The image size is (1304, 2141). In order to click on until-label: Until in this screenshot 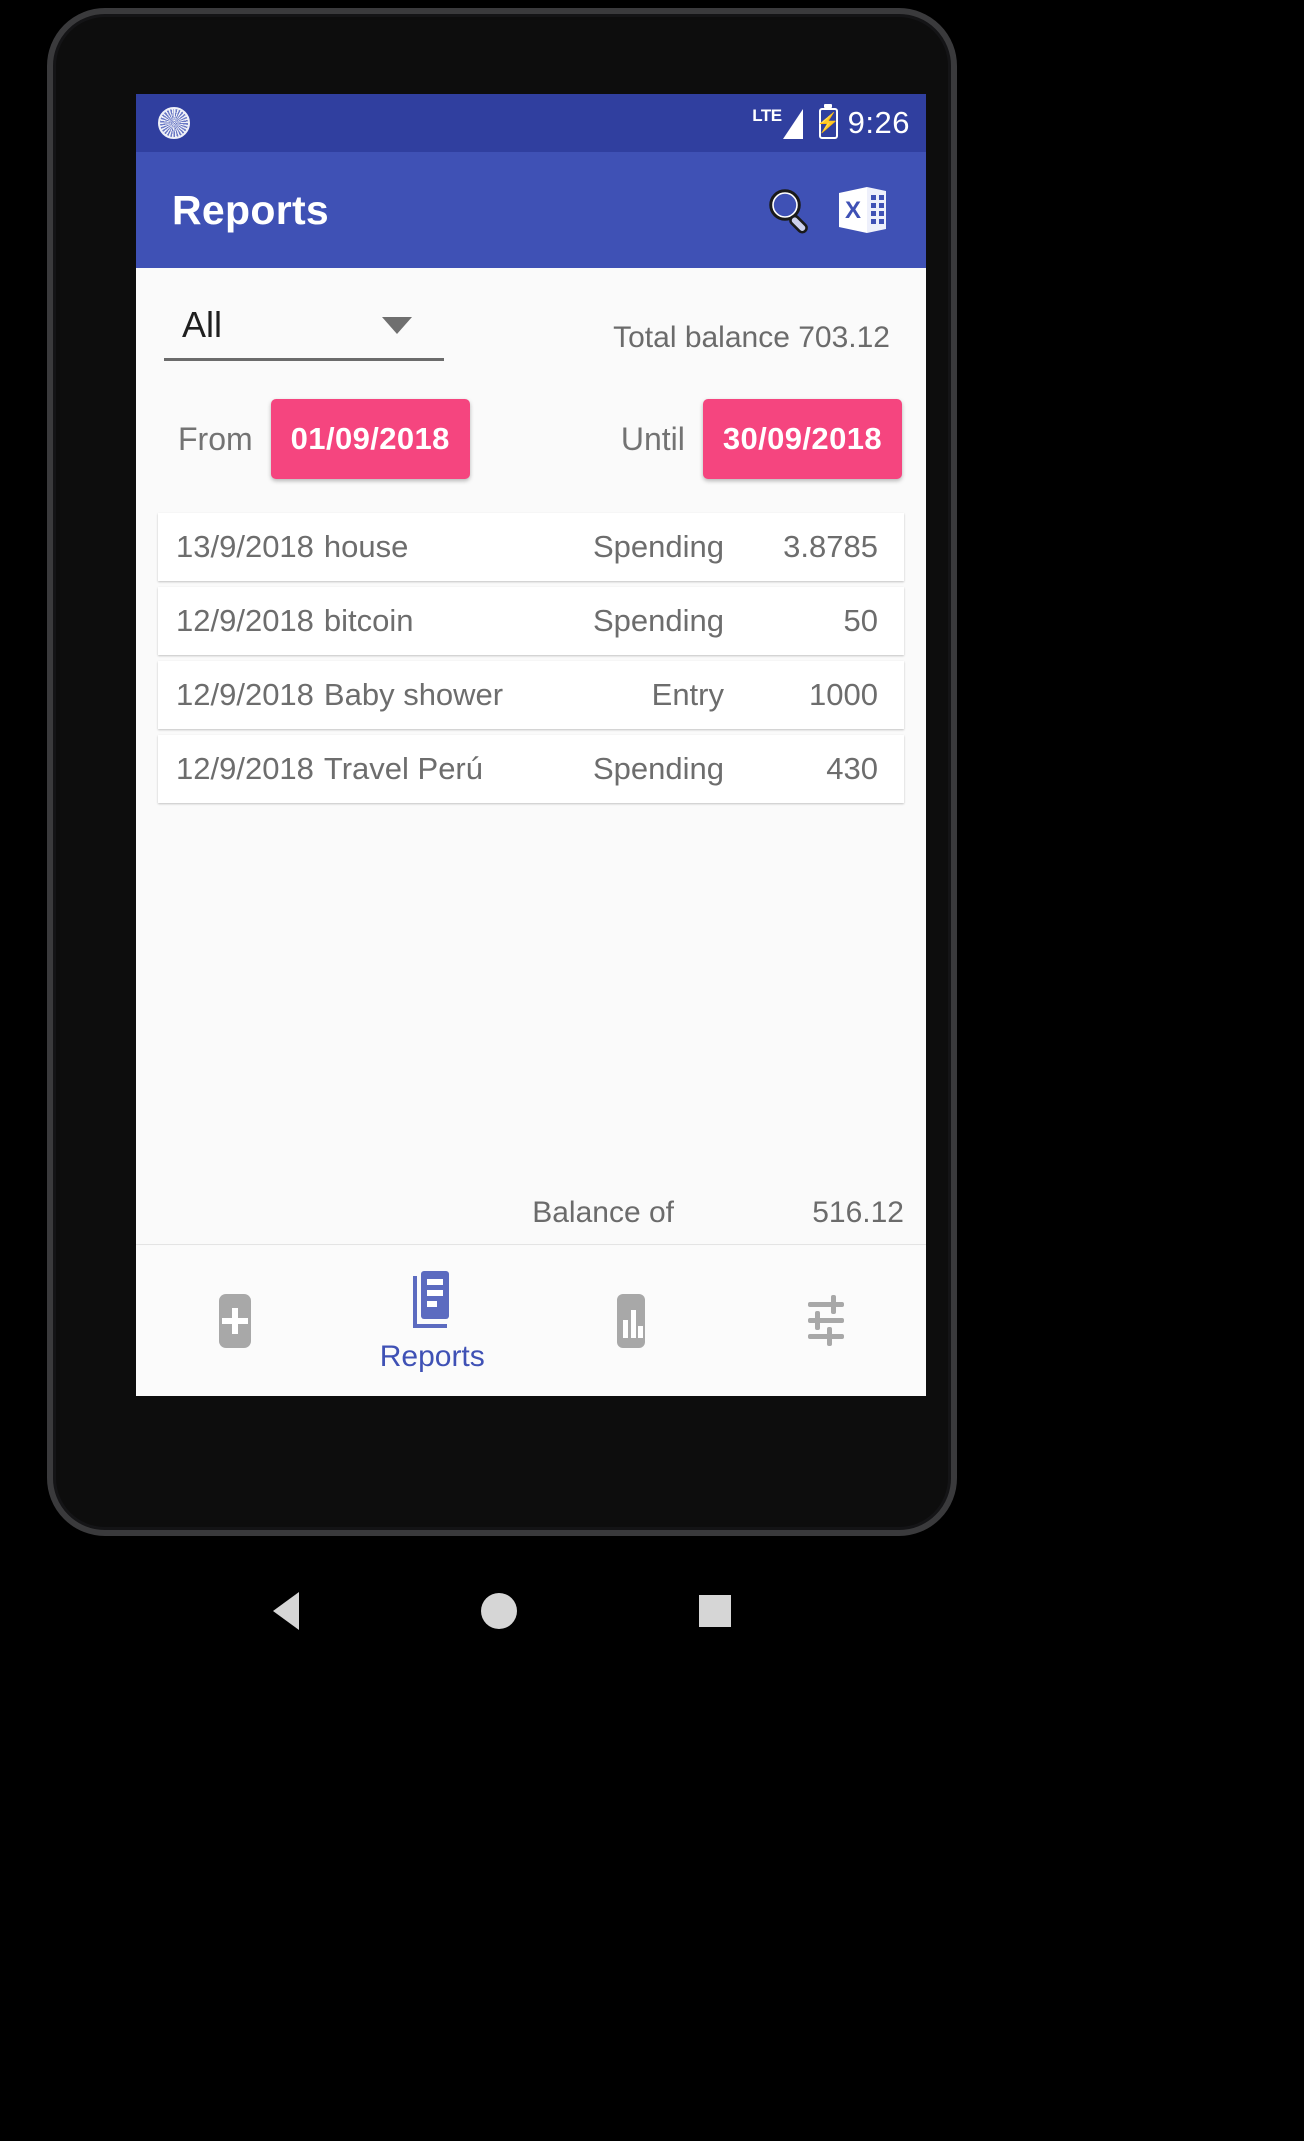, I will do `click(652, 438)`.